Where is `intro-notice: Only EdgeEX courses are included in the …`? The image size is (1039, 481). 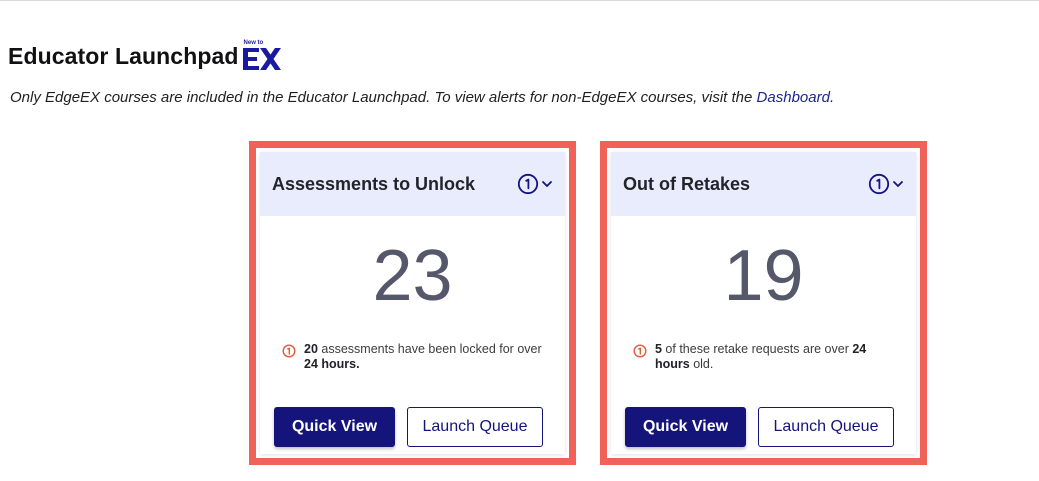
intro-notice: Only EdgeEX courses are included in the … is located at coordinates (422, 97).